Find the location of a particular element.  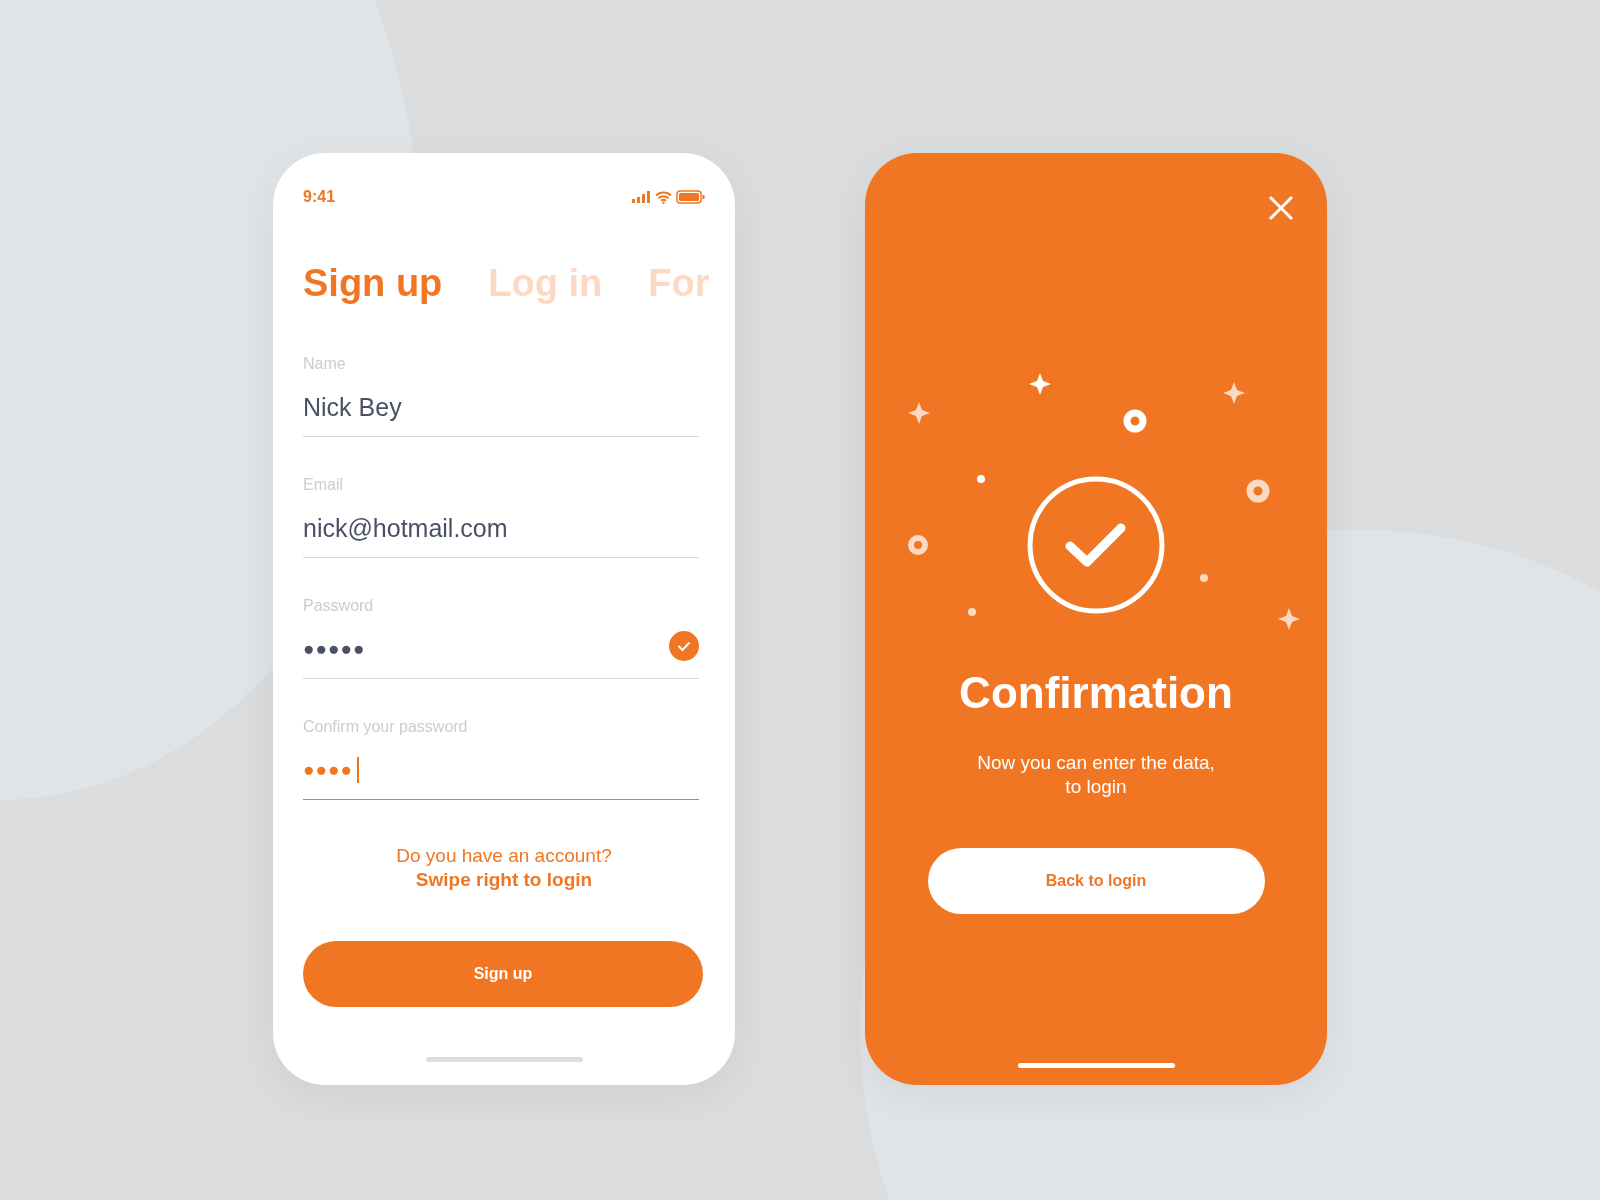

close-button is located at coordinates (1281, 208).